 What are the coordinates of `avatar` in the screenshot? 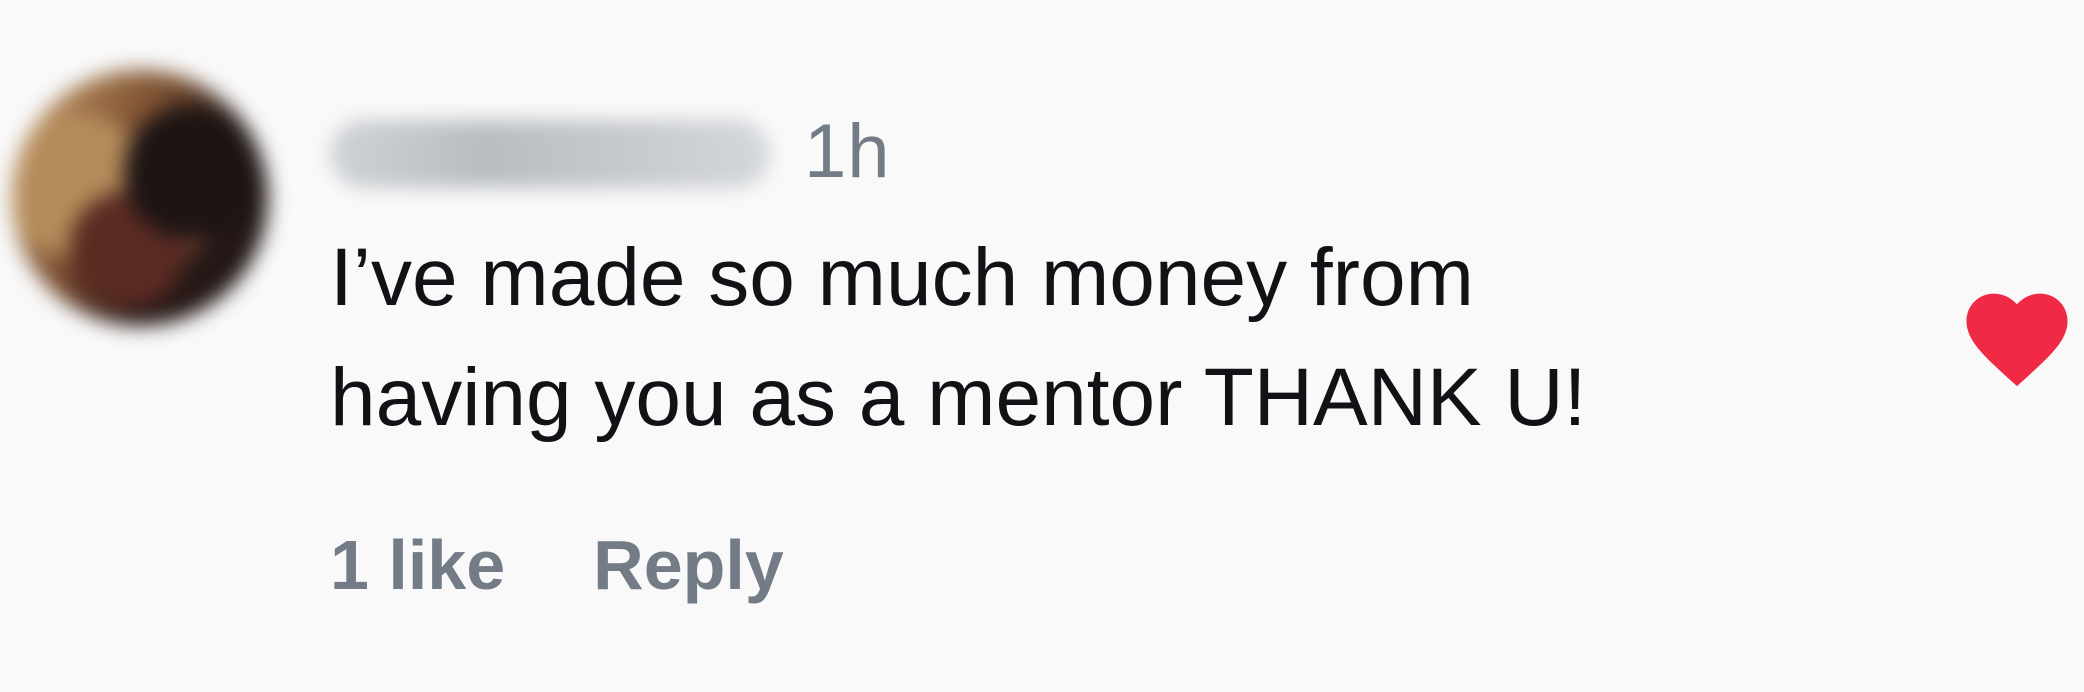 It's located at (140, 198).